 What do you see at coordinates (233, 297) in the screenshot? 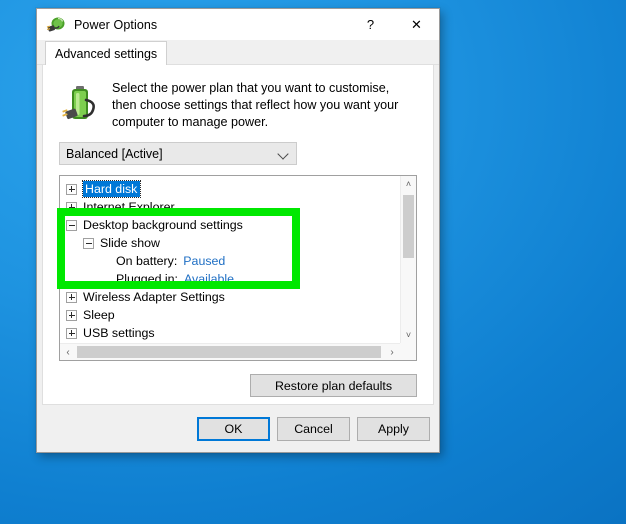
I see `tree-row: Wireless Adapter Settings` at bounding box center [233, 297].